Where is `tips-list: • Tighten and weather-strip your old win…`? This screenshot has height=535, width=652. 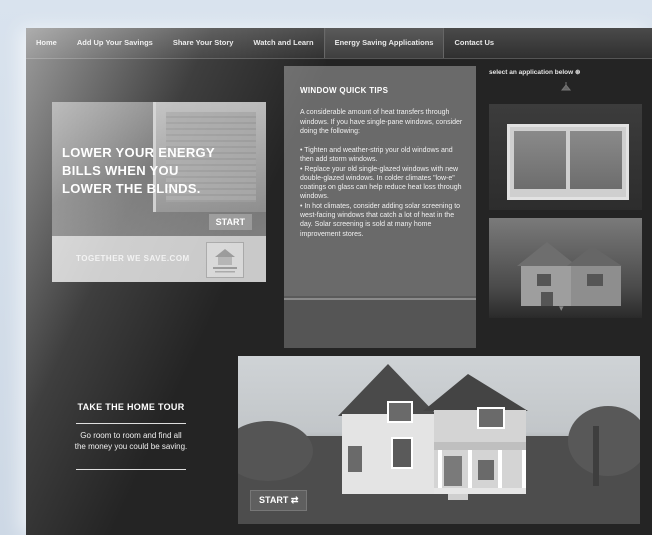
tips-list: • Tighten and weather-strip your old win… is located at coordinates (384, 192).